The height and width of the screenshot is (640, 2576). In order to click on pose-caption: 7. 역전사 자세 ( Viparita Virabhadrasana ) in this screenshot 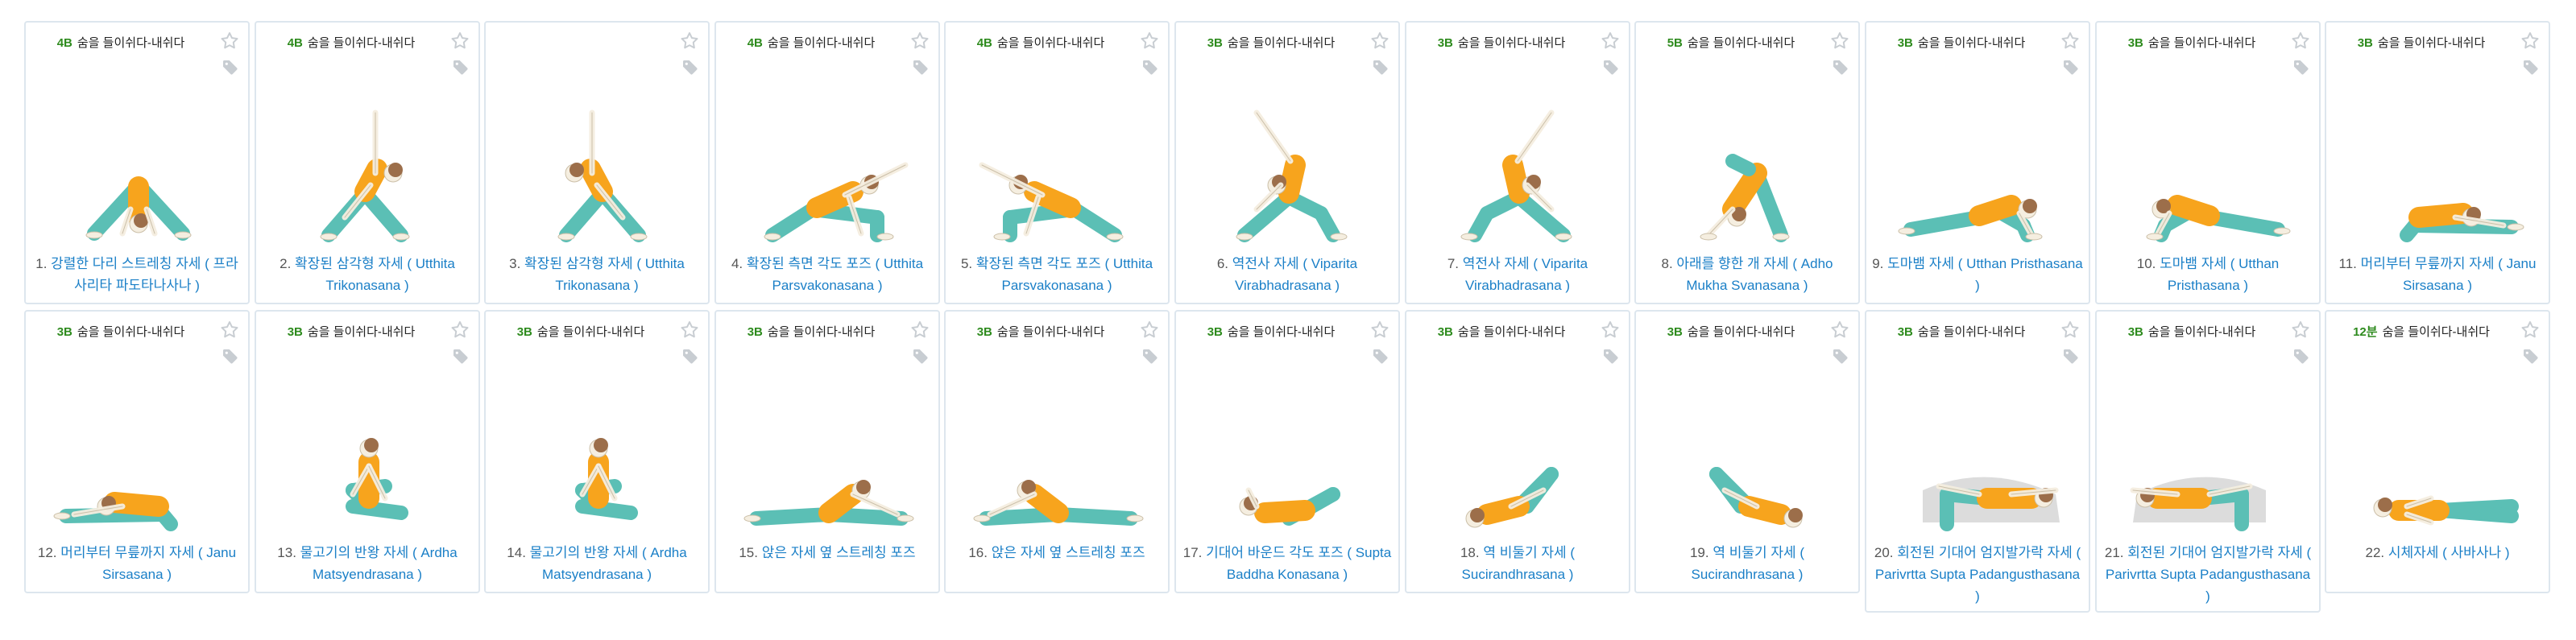, I will do `click(1517, 274)`.